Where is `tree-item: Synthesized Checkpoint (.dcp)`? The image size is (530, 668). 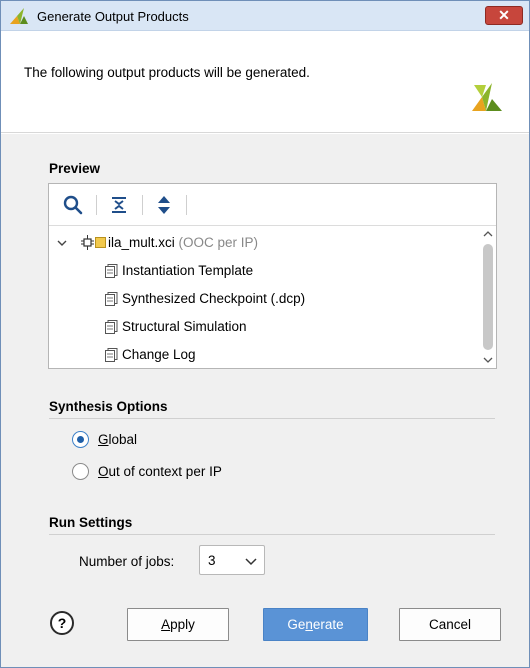
tree-item: Synthesized Checkpoint (.dcp) is located at coordinates (275, 299).